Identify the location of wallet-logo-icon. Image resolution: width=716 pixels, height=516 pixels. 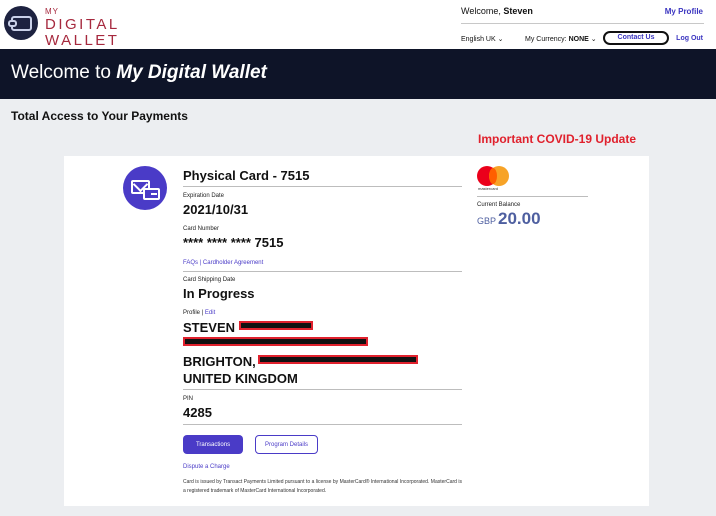
(21, 23).